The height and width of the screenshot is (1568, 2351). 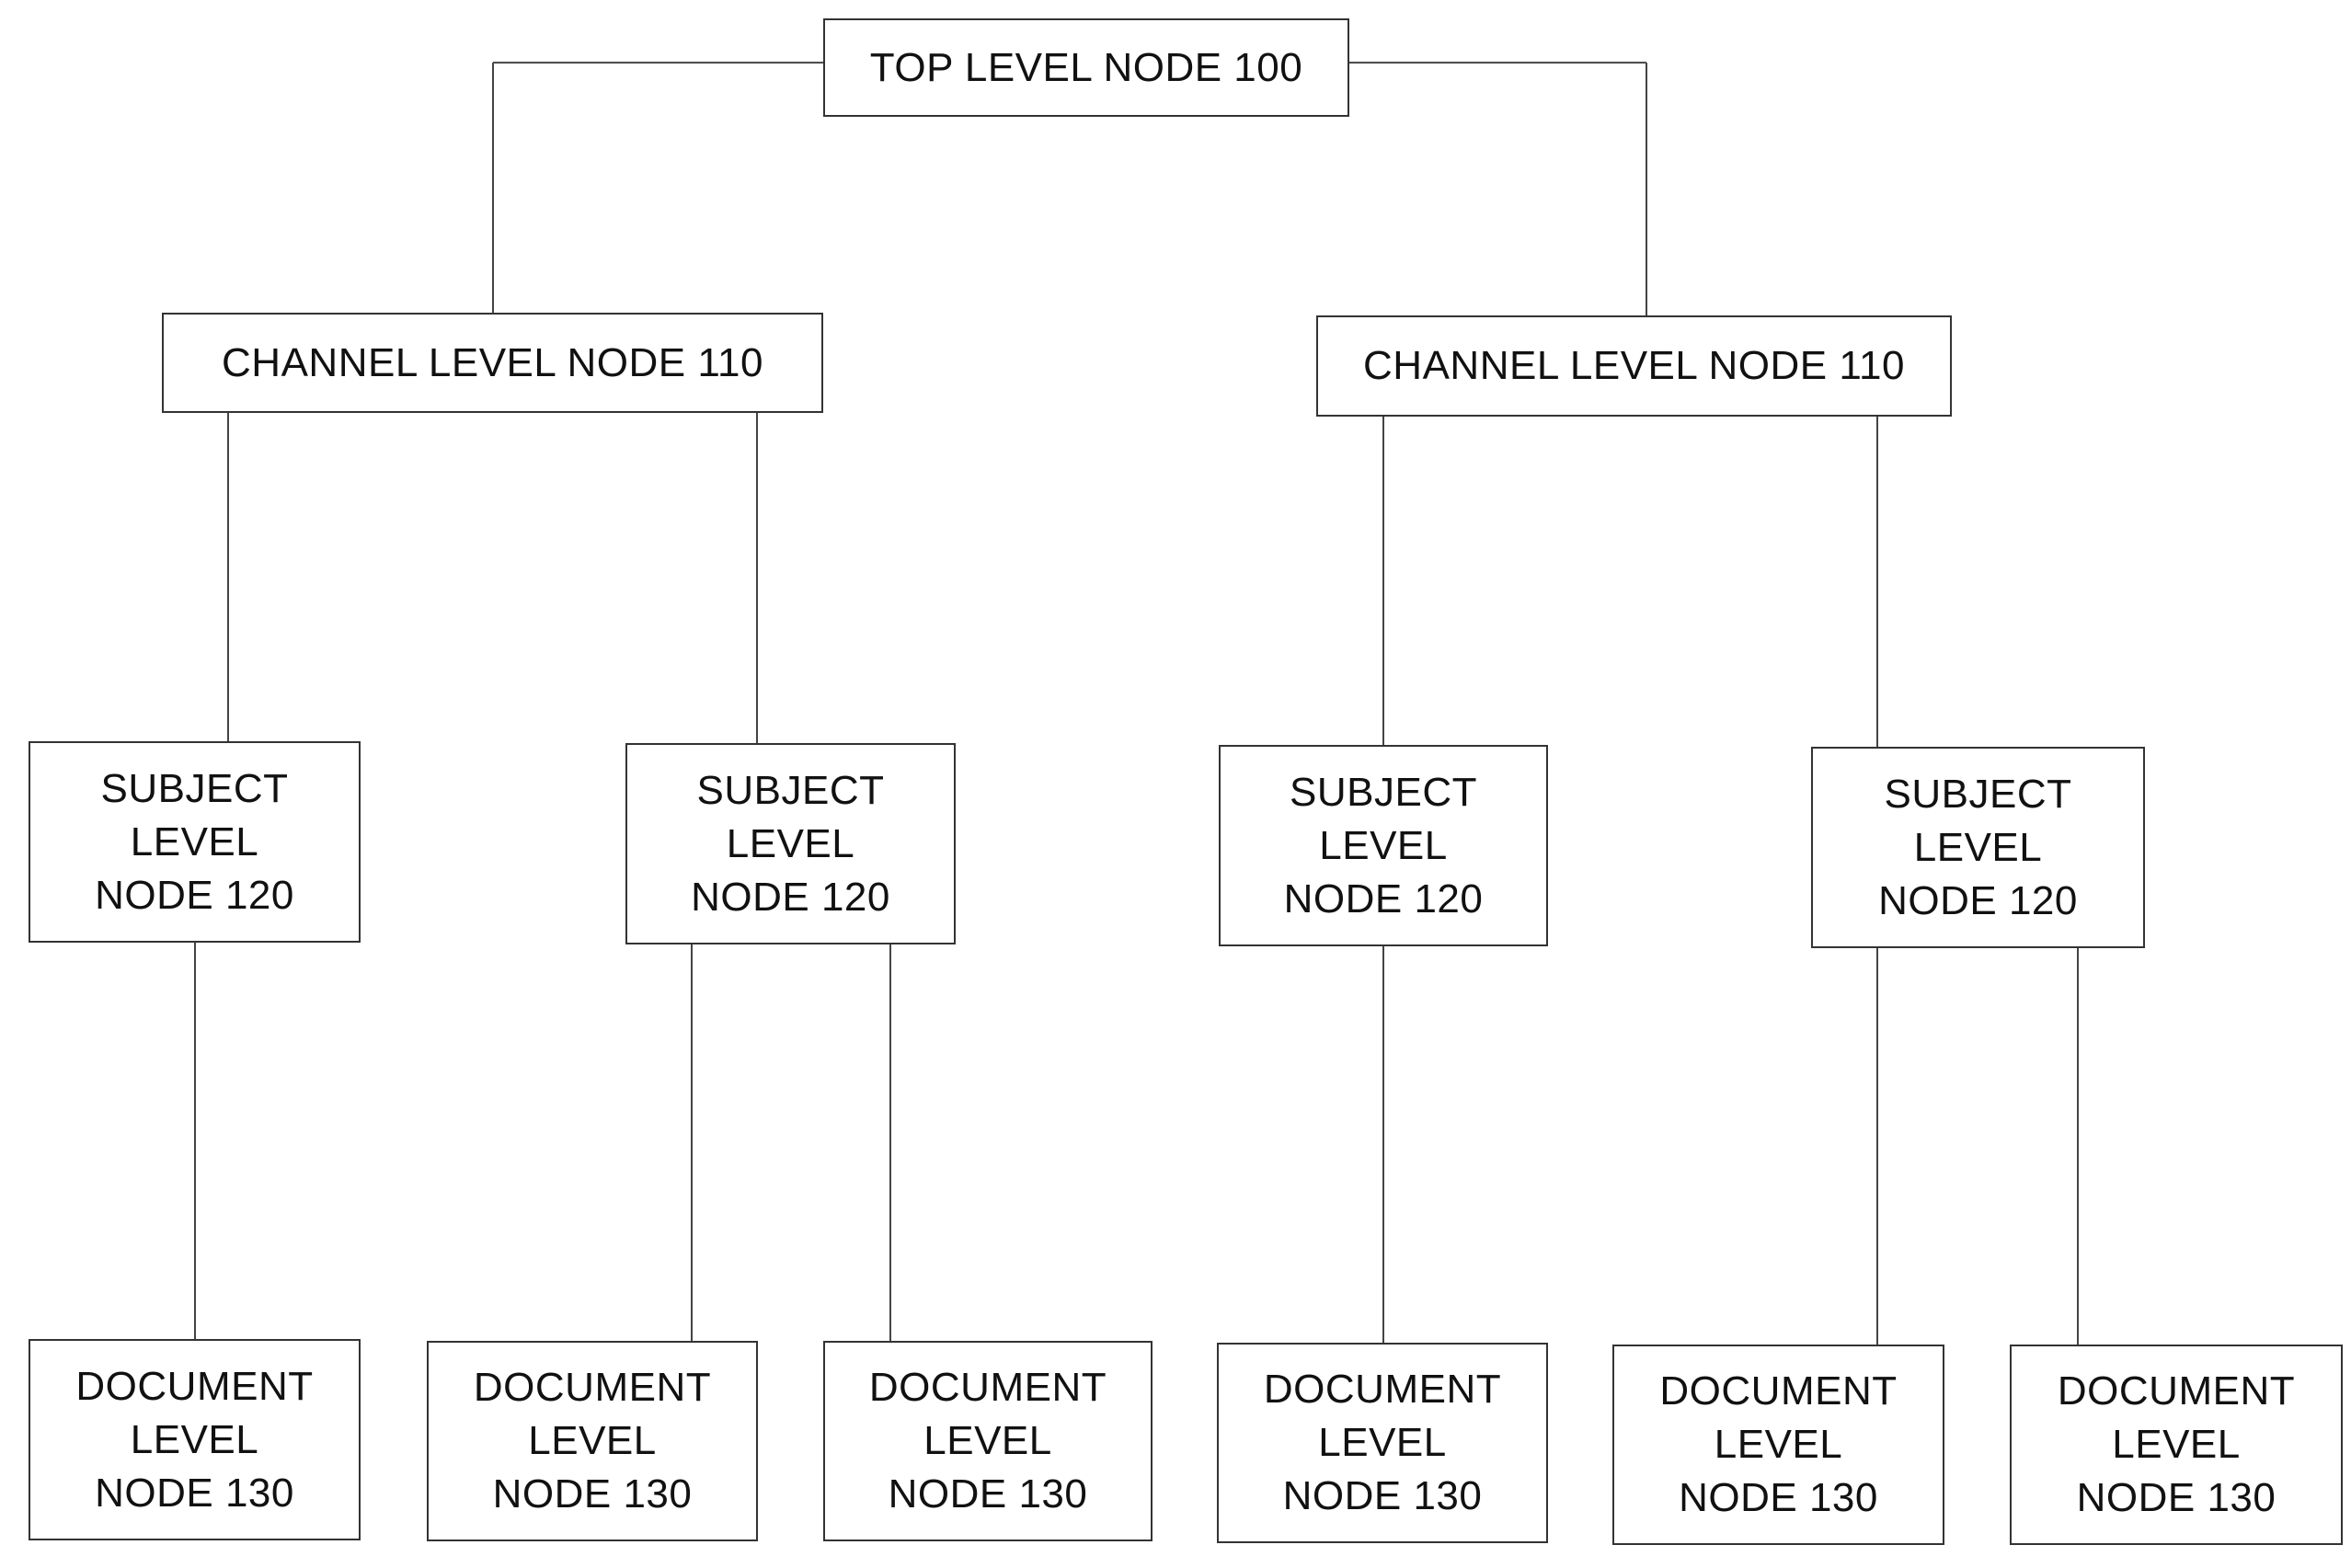 I want to click on node-label-line: TOP LEVEL NODE 100, so click(x=1086, y=67).